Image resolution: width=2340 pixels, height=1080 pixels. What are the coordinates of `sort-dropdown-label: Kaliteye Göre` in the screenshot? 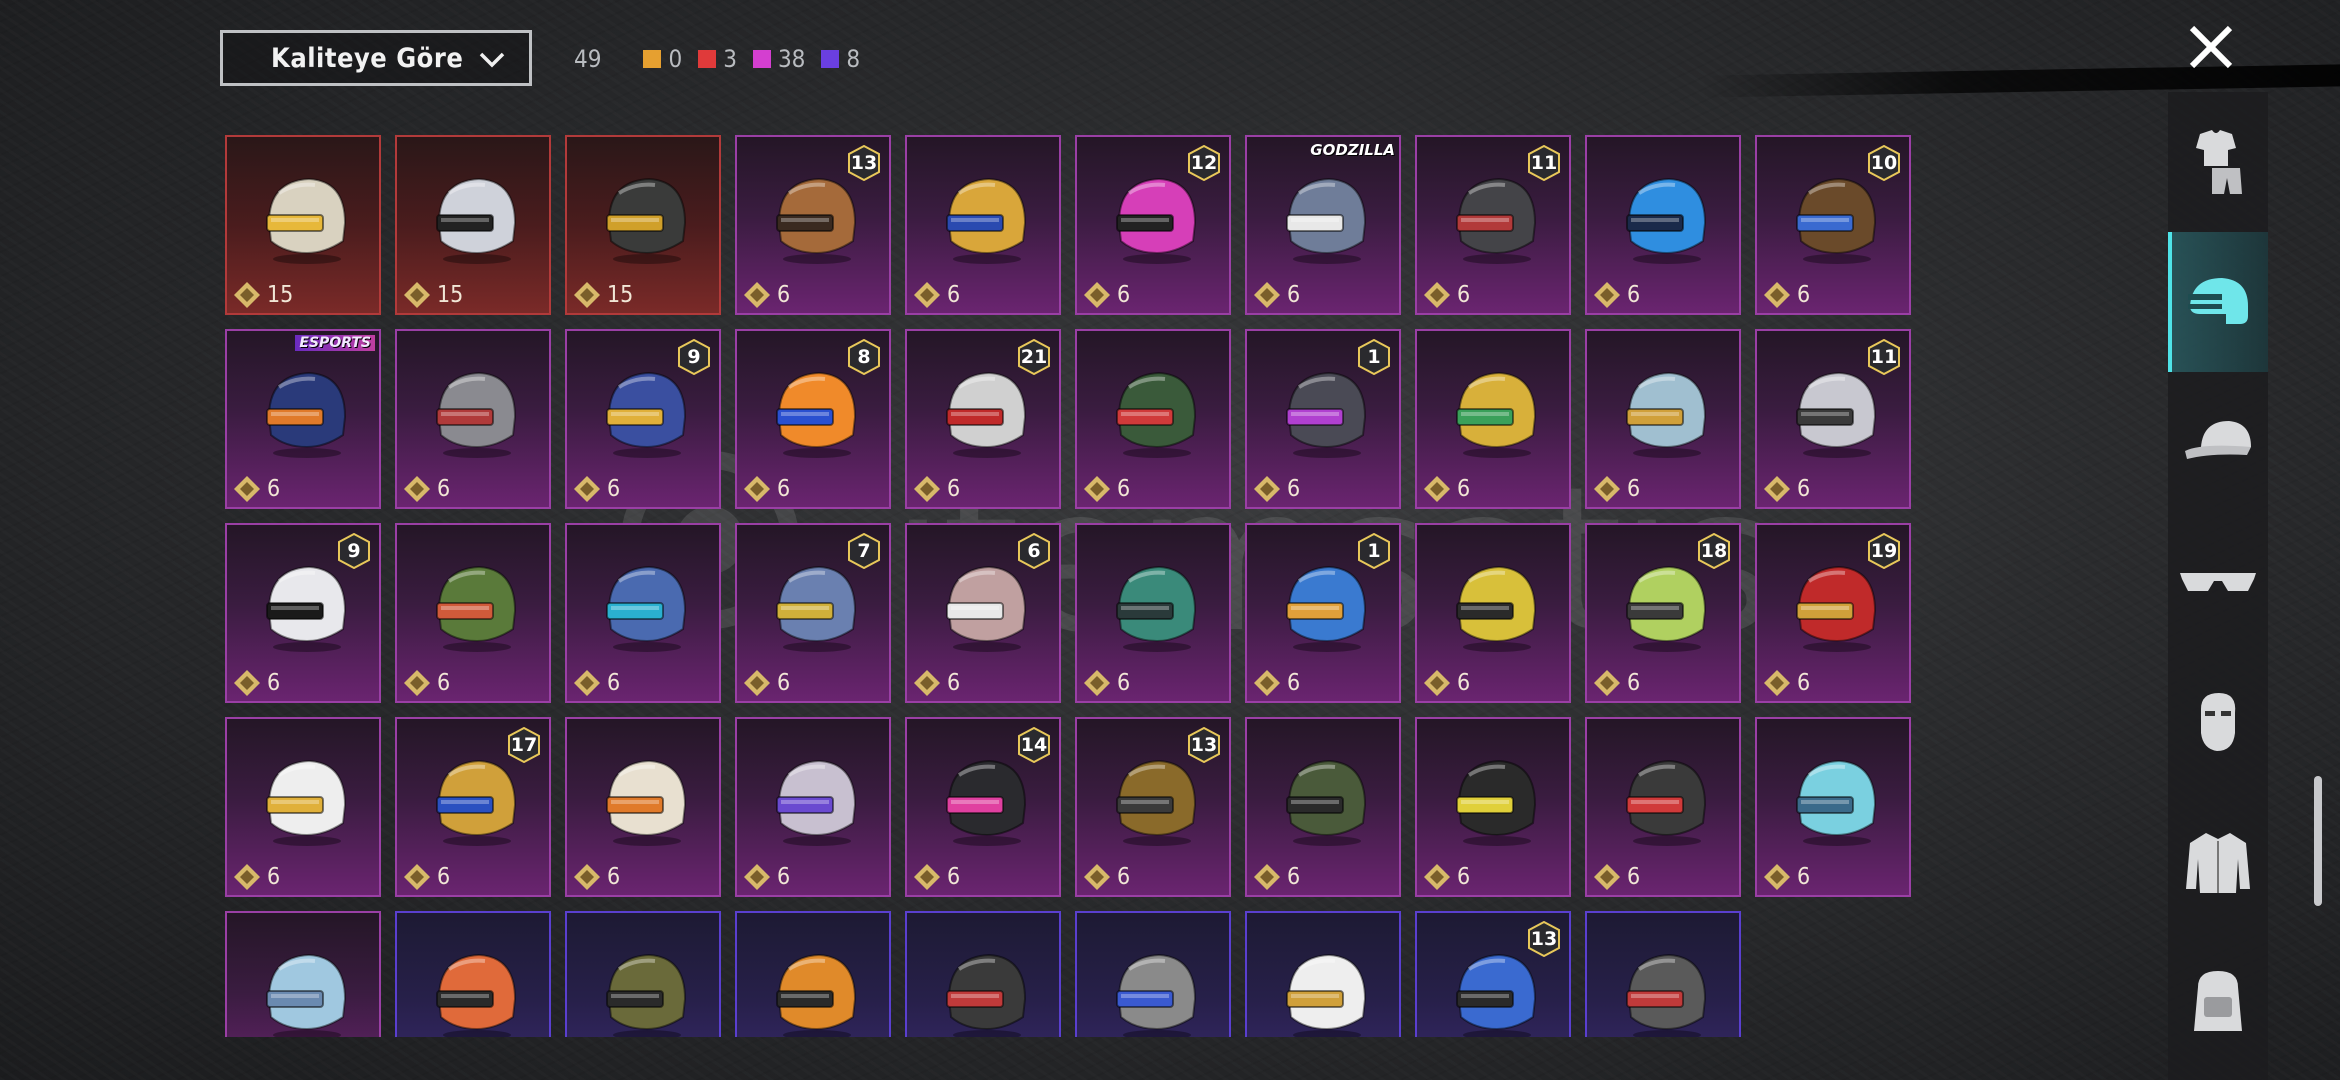 It's located at (367, 58).